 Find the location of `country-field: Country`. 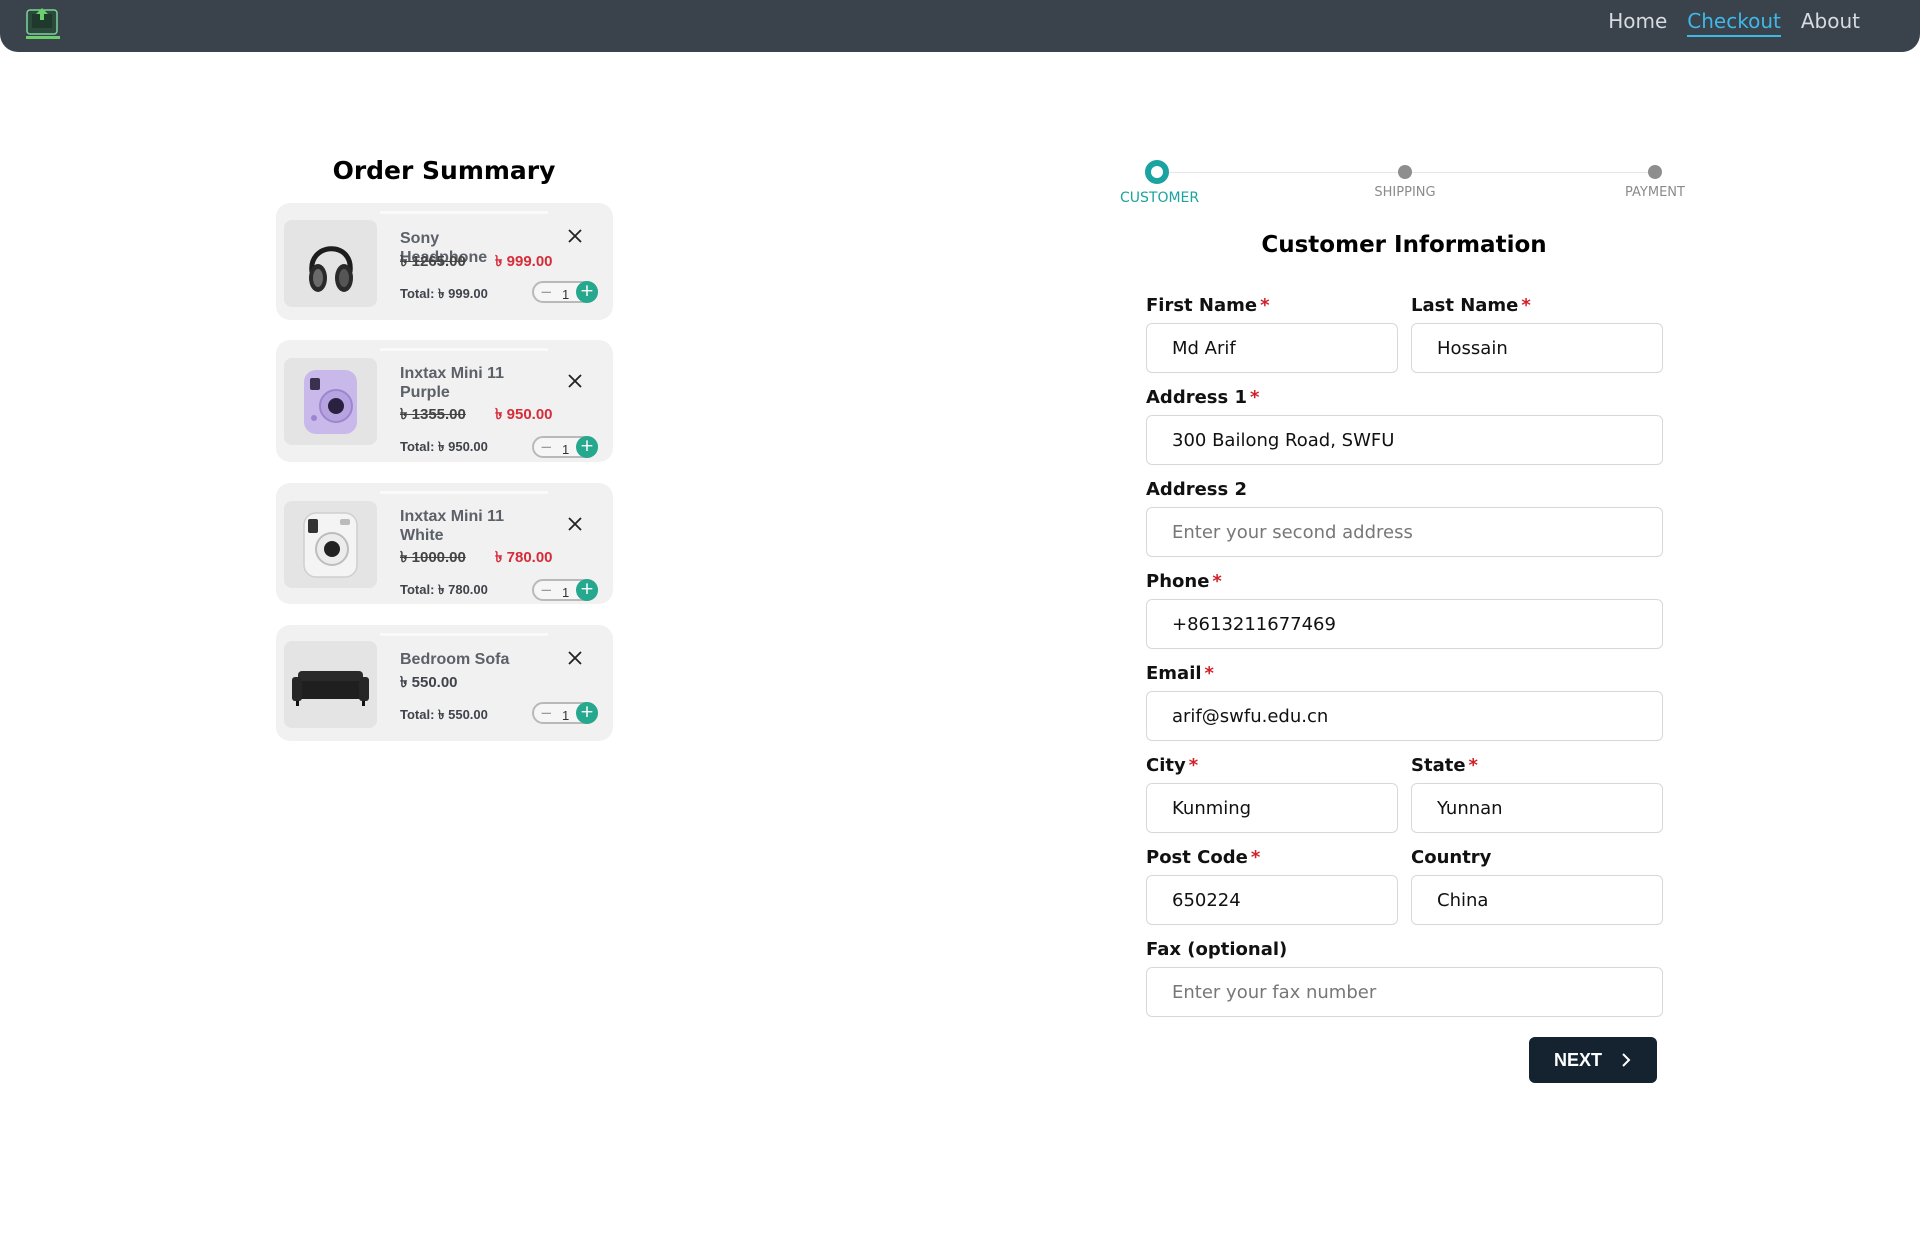

country-field: Country is located at coordinates (1537, 886).